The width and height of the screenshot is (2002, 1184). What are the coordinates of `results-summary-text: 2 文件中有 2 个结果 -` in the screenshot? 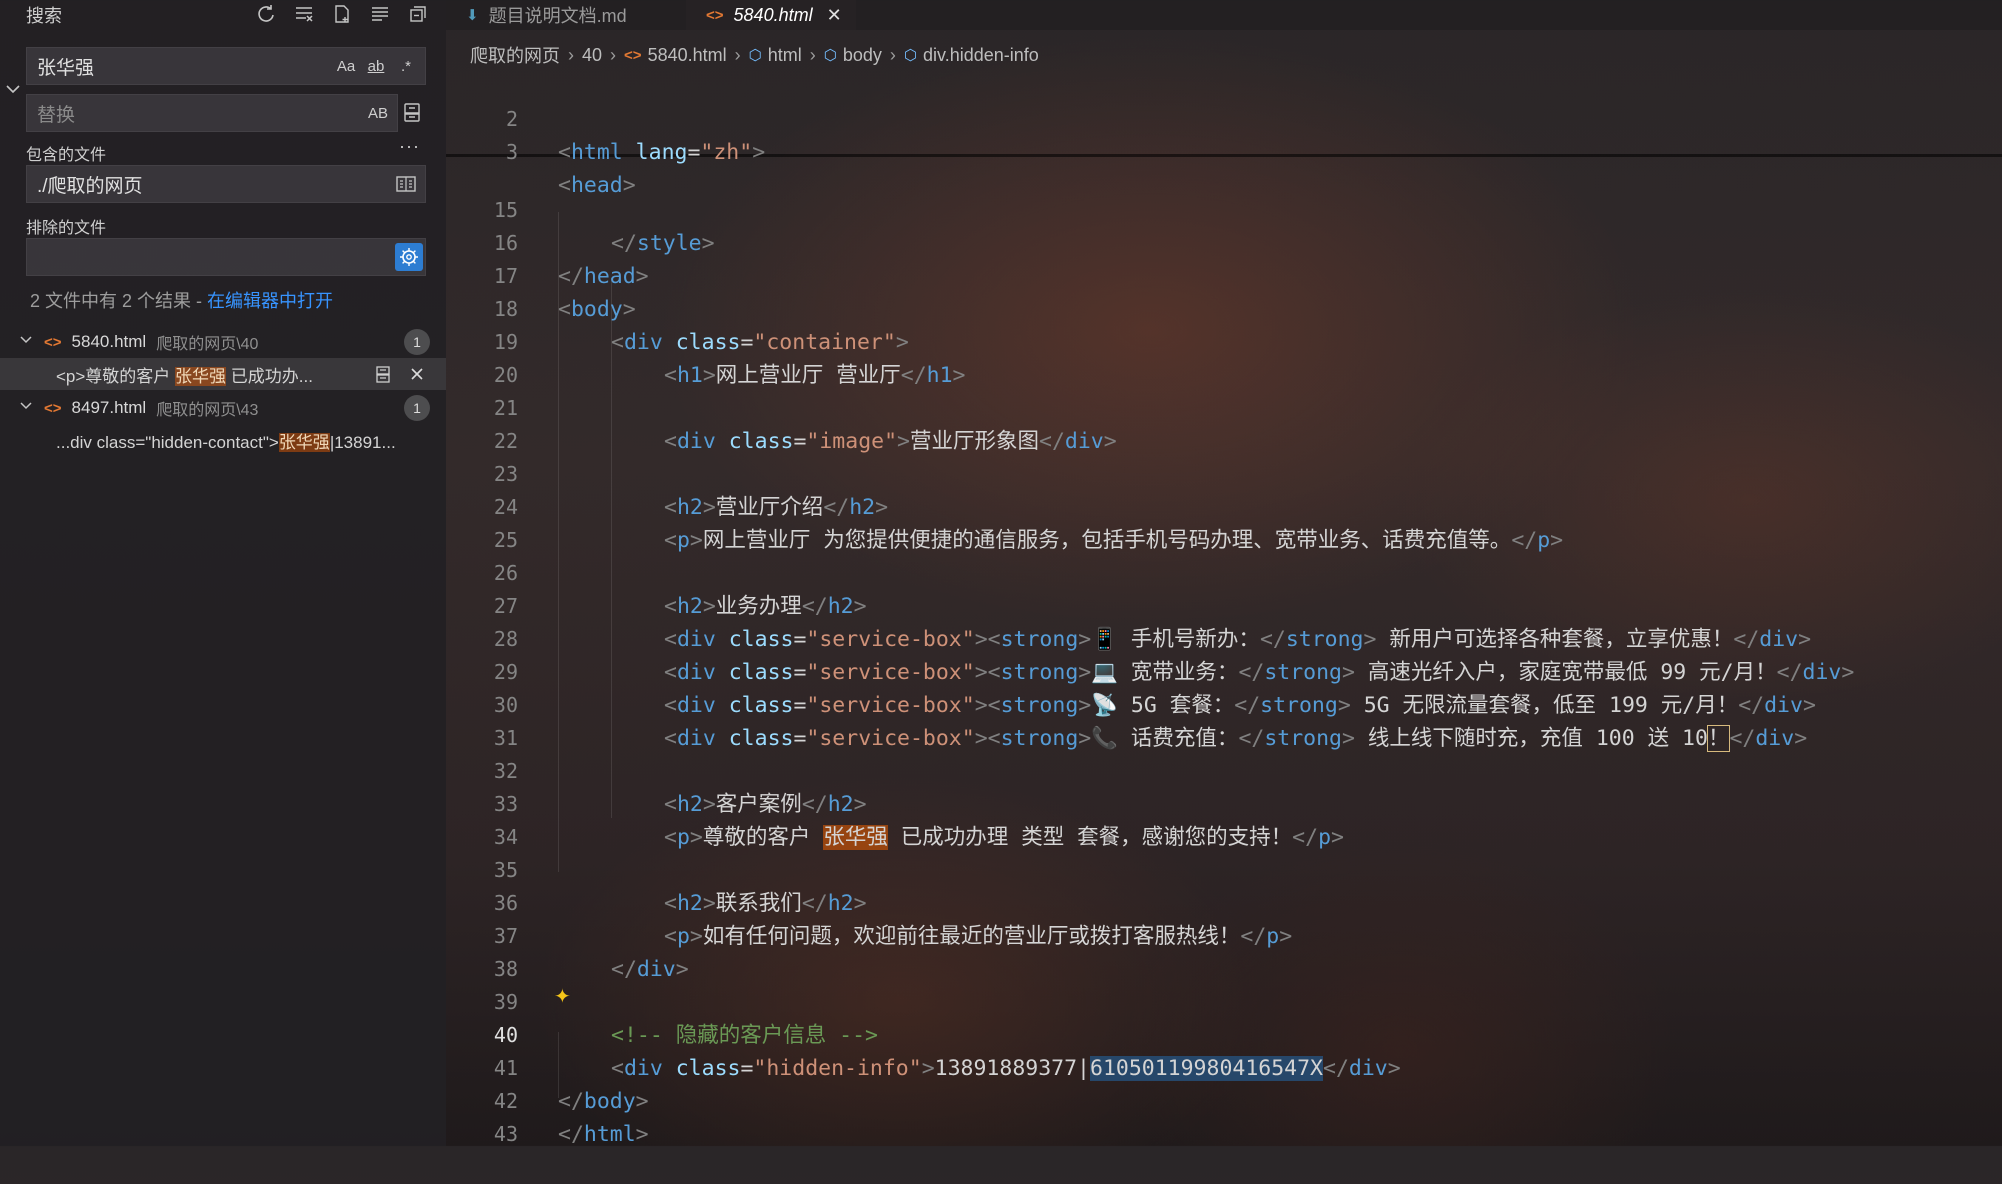 It's located at (119, 301).